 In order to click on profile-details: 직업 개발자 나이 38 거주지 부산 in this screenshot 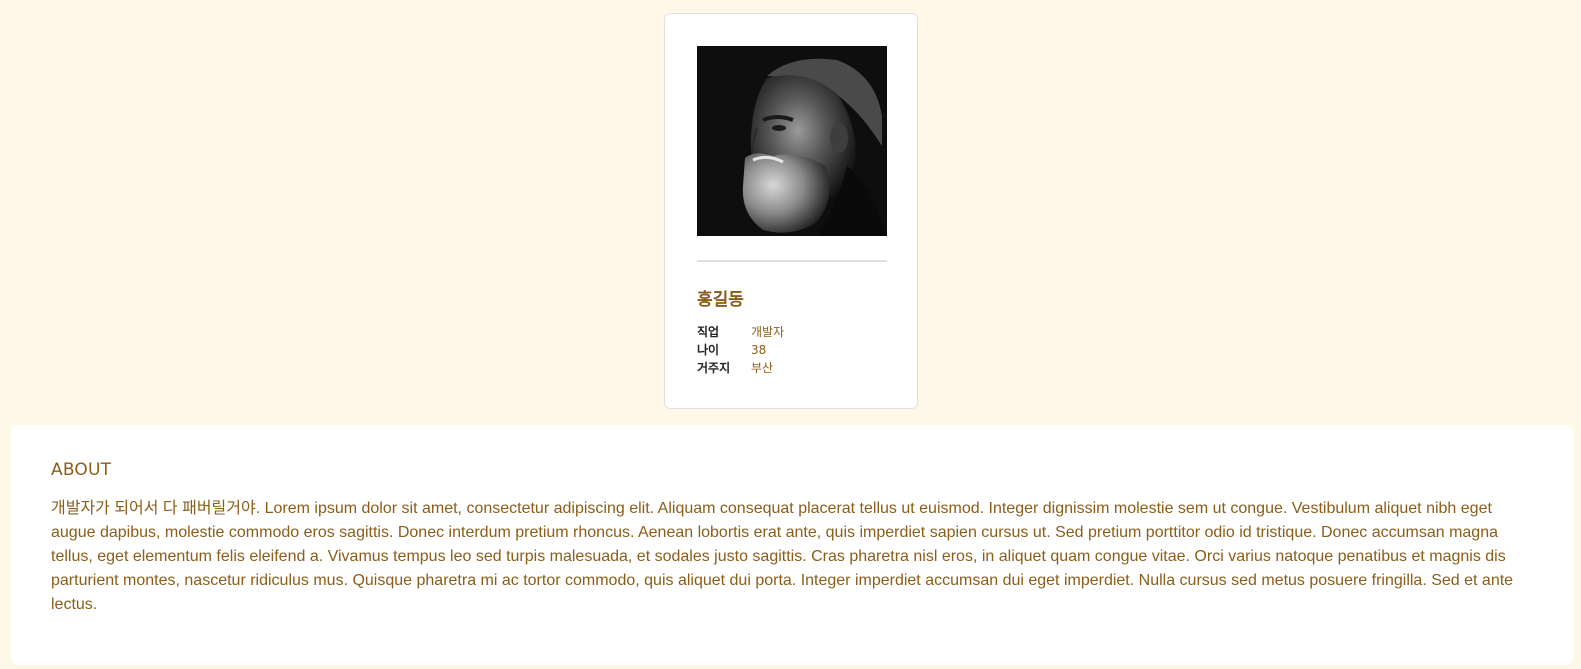, I will do `click(740, 350)`.